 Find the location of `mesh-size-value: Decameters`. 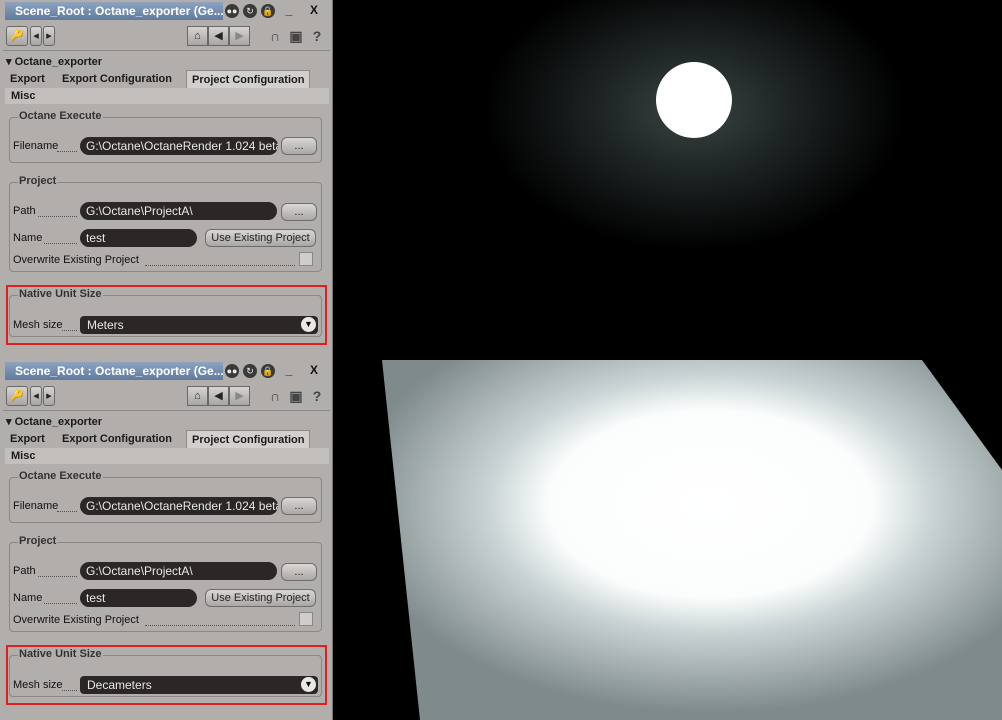

mesh-size-value: Decameters is located at coordinates (119, 685).